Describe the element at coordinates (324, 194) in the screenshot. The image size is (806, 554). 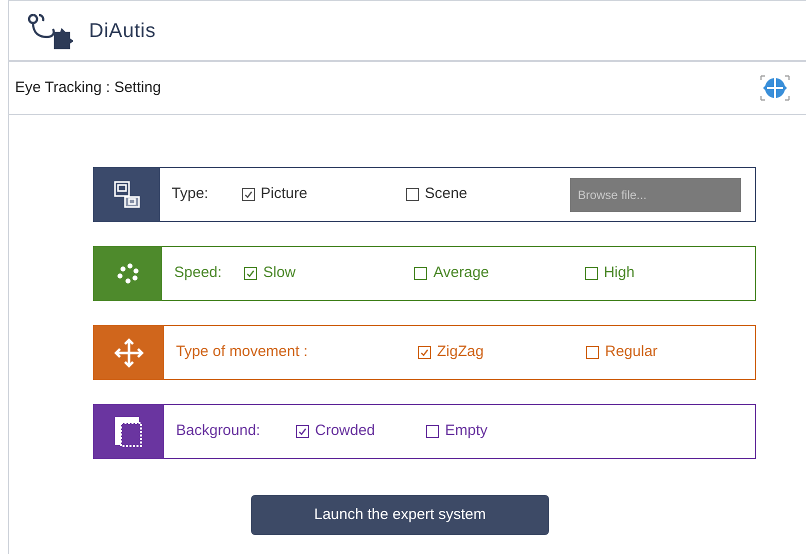
I see `option-label: Picture` at that location.